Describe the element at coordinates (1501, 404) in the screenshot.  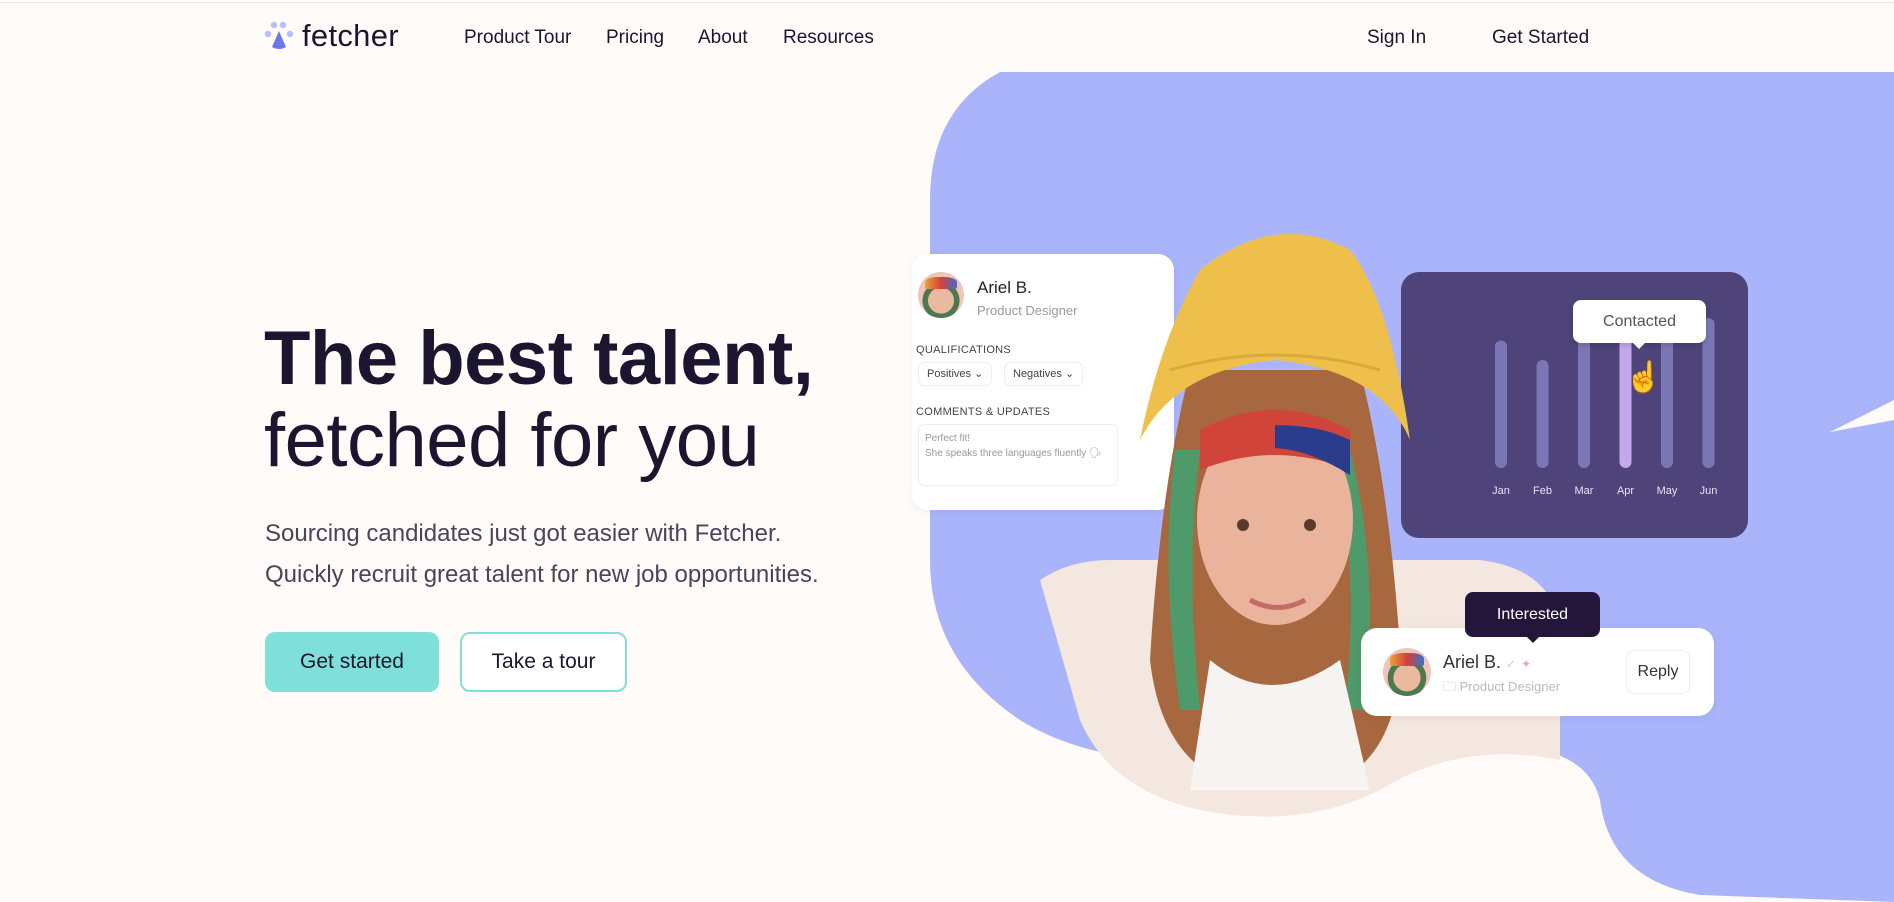
I see `chart-bar-jan` at that location.